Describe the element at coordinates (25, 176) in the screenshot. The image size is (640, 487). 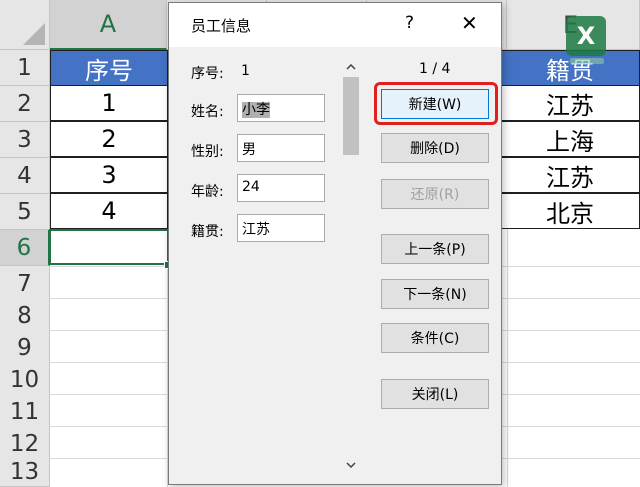
I see `row-header-4: 4` at that location.